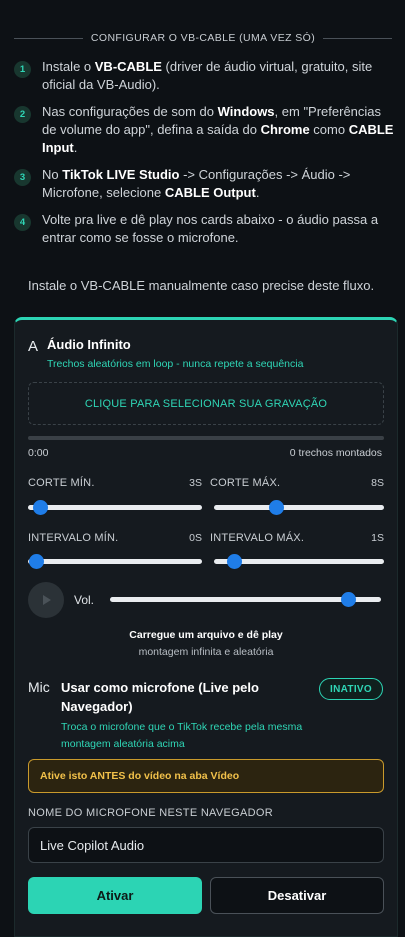 The height and width of the screenshot is (937, 405). I want to click on mic-icon: Mic, so click(39, 687).